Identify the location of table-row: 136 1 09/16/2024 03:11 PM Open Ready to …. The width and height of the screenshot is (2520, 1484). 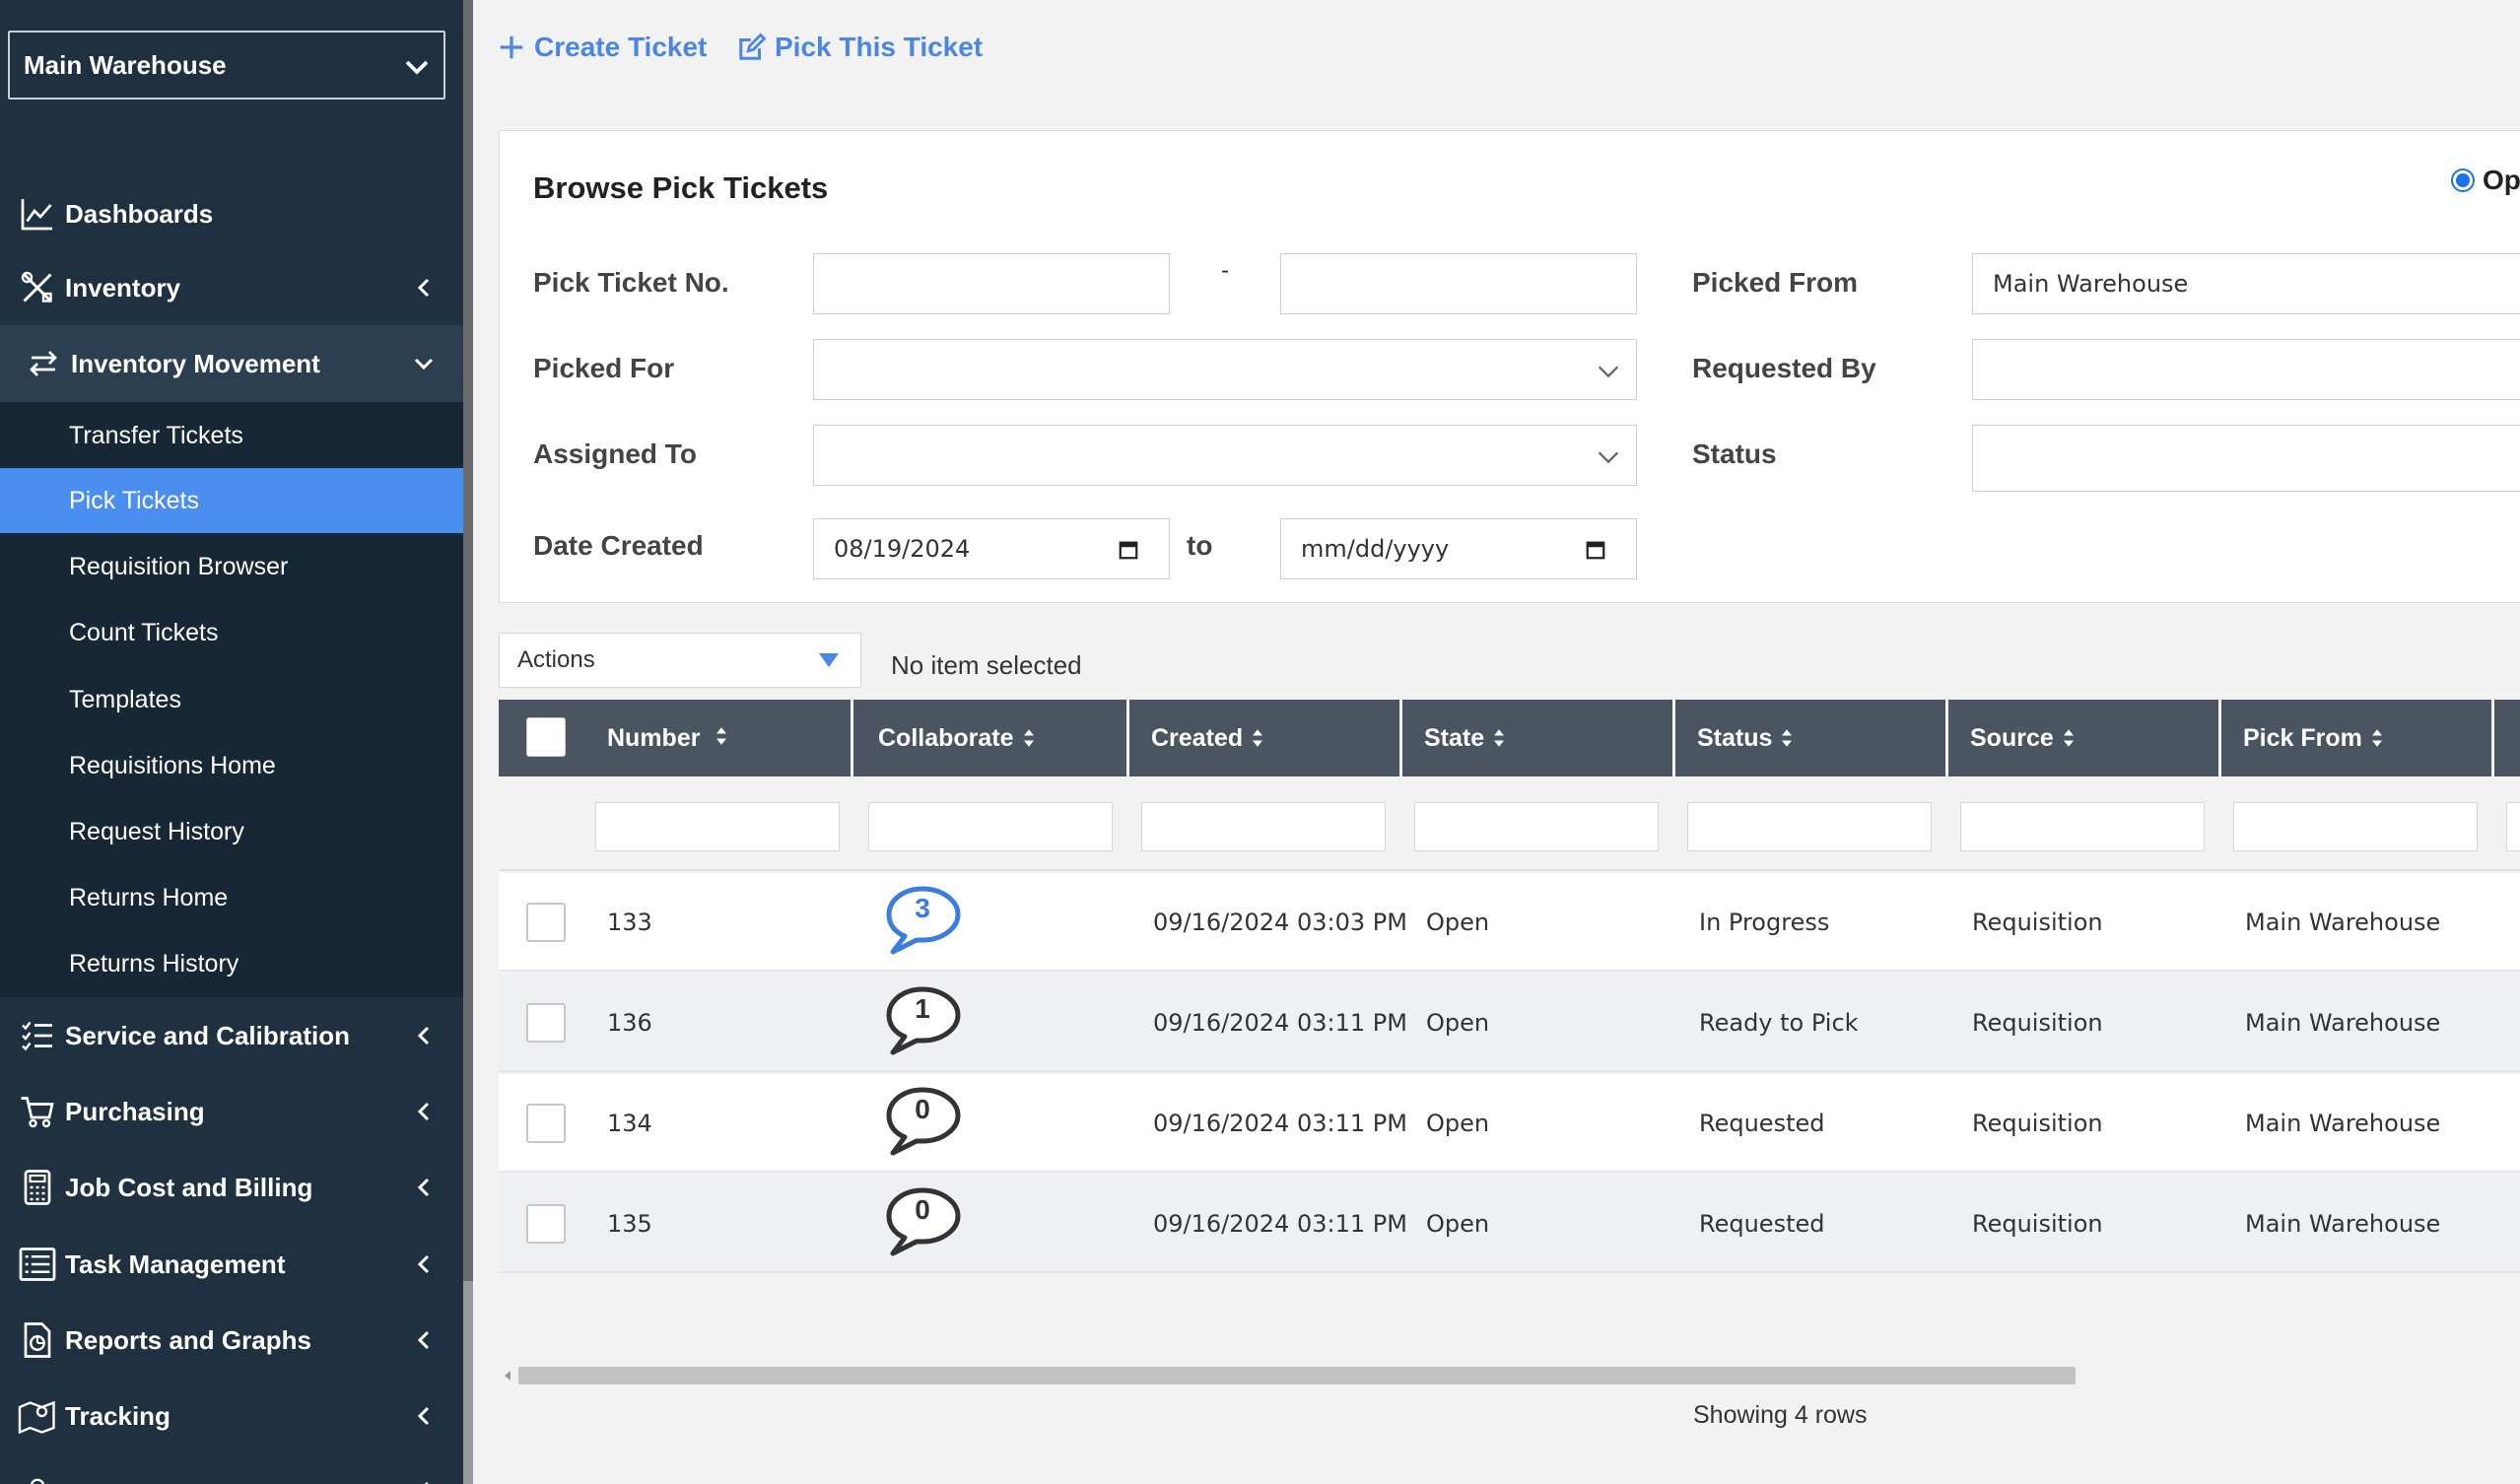
(1509, 1023).